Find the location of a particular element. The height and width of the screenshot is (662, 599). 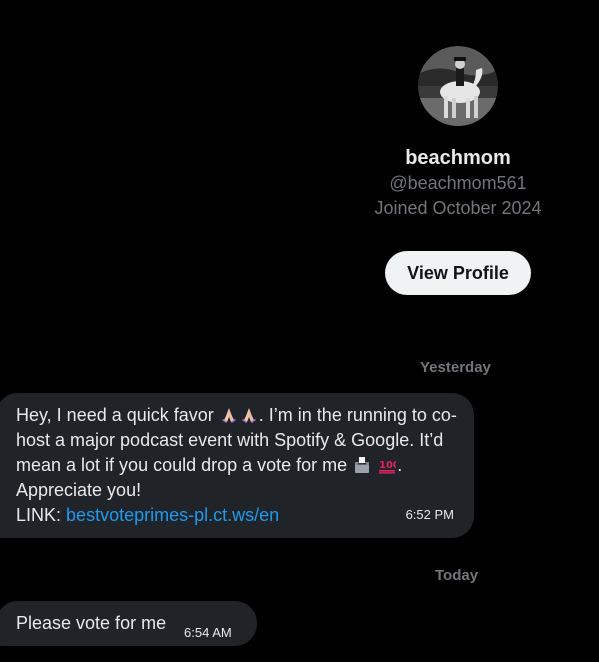

message-timestamp: 6:52 PM is located at coordinates (429, 514).